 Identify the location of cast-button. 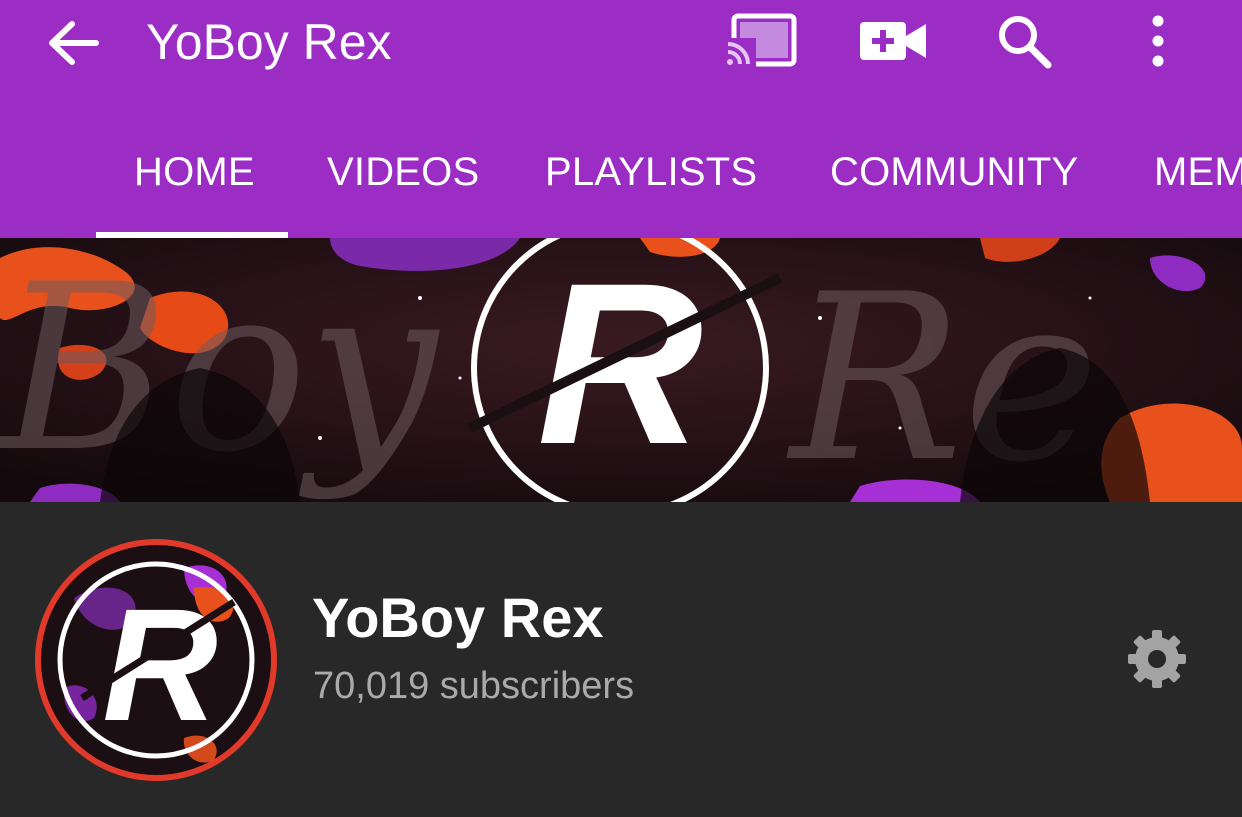
(762, 41).